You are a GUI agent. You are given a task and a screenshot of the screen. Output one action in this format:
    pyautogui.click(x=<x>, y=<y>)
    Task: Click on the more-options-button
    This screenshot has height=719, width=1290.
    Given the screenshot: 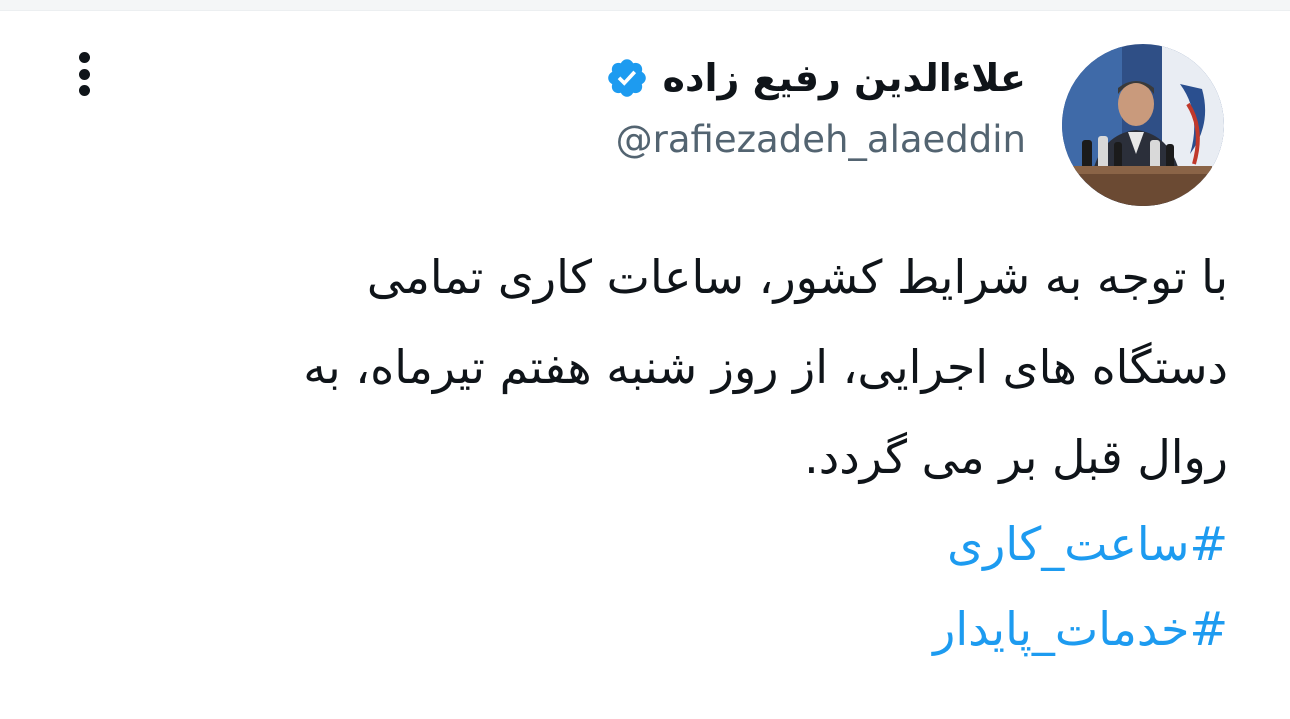 What is the action you would take?
    pyautogui.click(x=84, y=74)
    